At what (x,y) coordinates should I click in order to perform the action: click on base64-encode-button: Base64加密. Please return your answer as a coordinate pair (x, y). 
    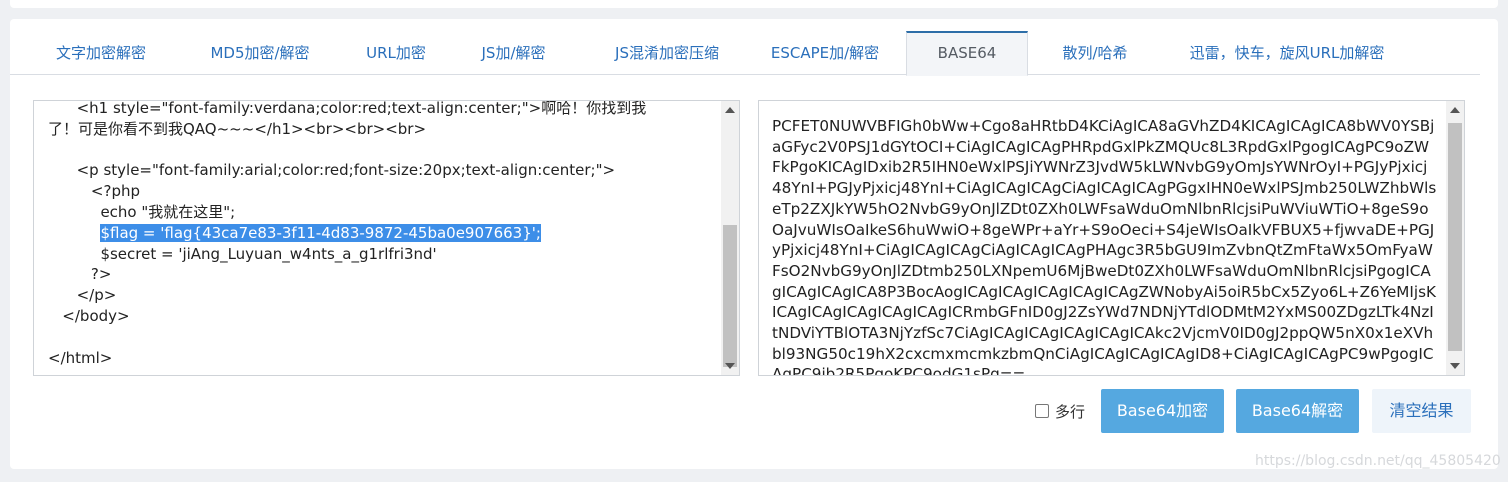
    Looking at the image, I should click on (1162, 411).